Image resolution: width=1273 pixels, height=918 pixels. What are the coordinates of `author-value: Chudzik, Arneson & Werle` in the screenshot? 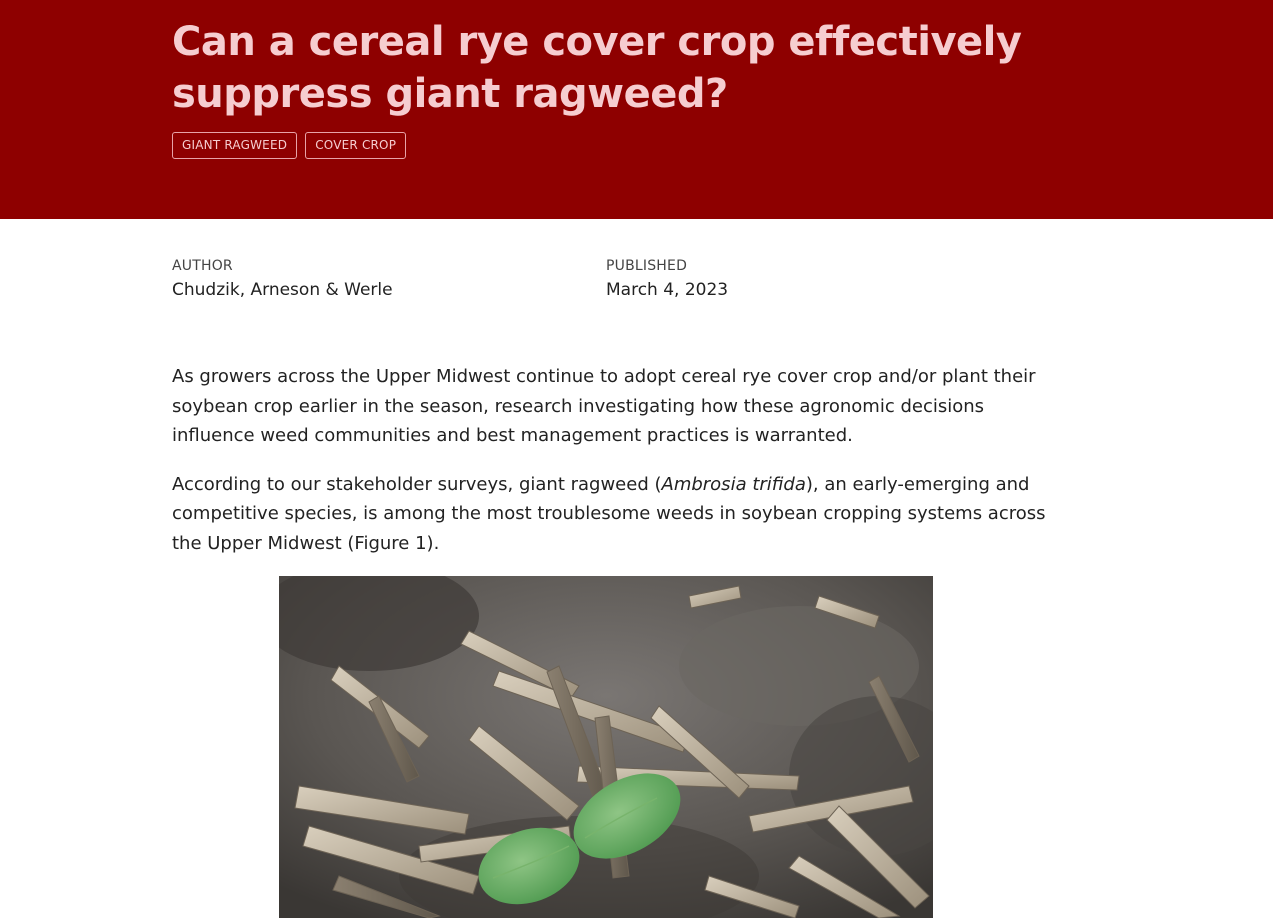 It's located at (282, 290).